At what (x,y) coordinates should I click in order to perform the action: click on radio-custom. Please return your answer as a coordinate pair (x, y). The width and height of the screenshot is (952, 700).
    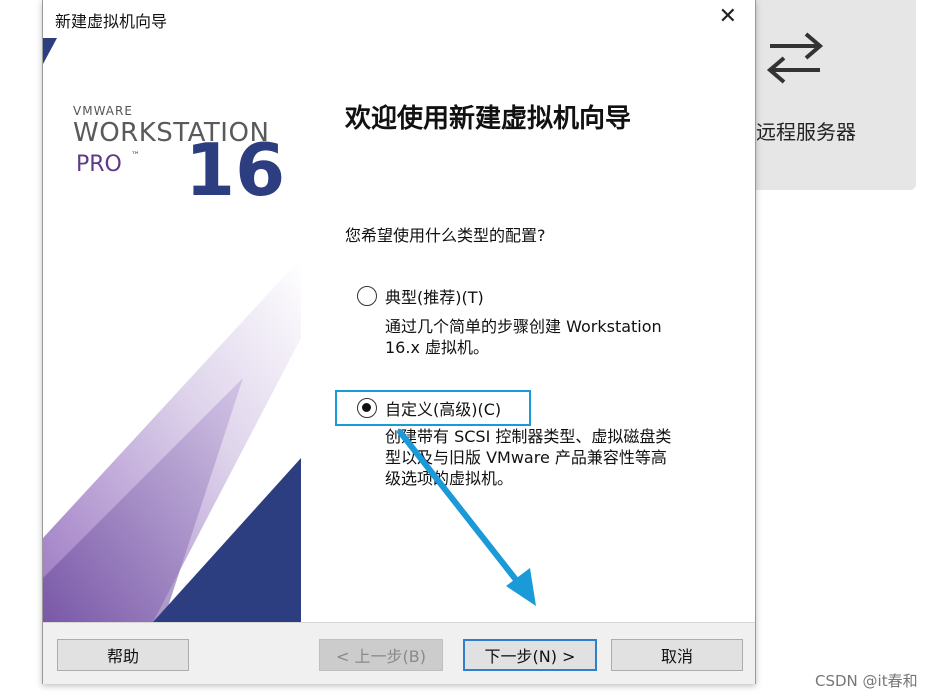
    Looking at the image, I should click on (367, 408).